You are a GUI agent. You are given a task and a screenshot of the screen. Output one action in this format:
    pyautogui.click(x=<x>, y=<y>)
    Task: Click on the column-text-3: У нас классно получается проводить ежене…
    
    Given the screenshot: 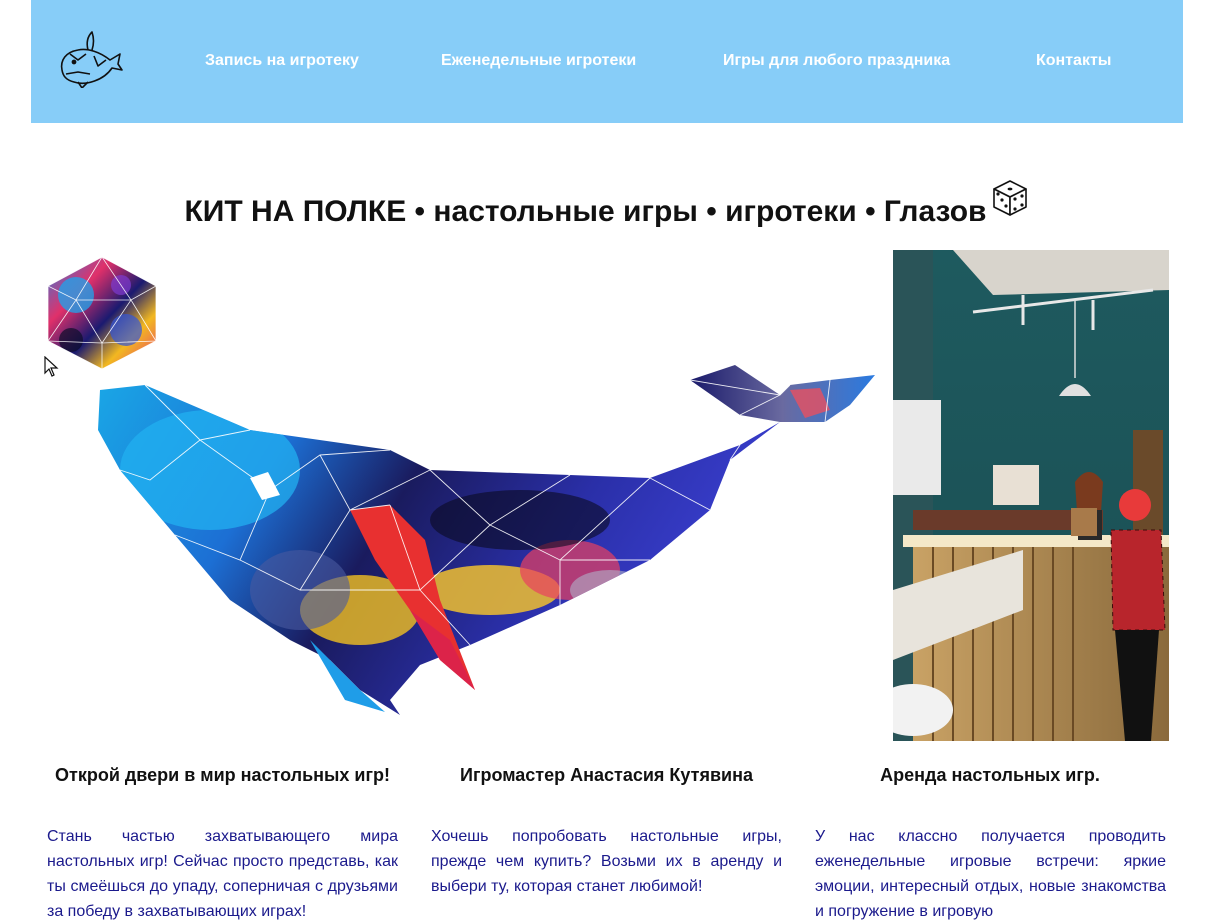 What is the action you would take?
    pyautogui.click(x=990, y=874)
    